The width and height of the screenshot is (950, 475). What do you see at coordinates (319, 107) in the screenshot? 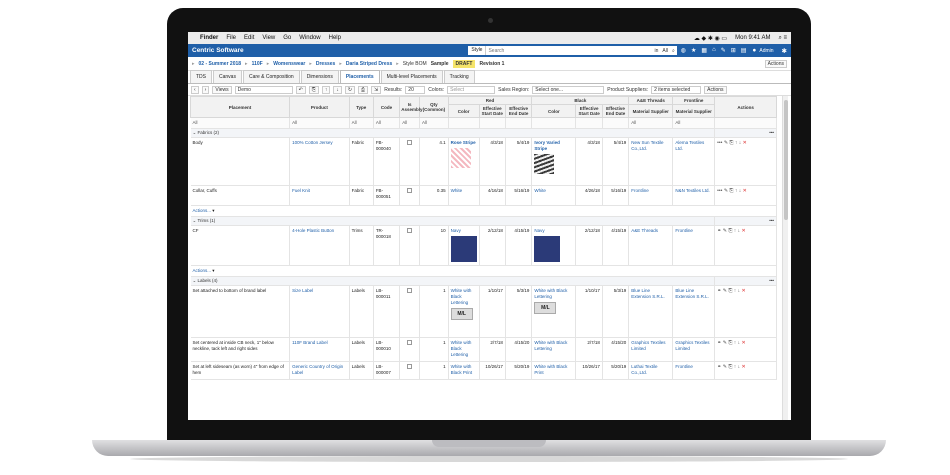
I see `col-product: Product` at bounding box center [319, 107].